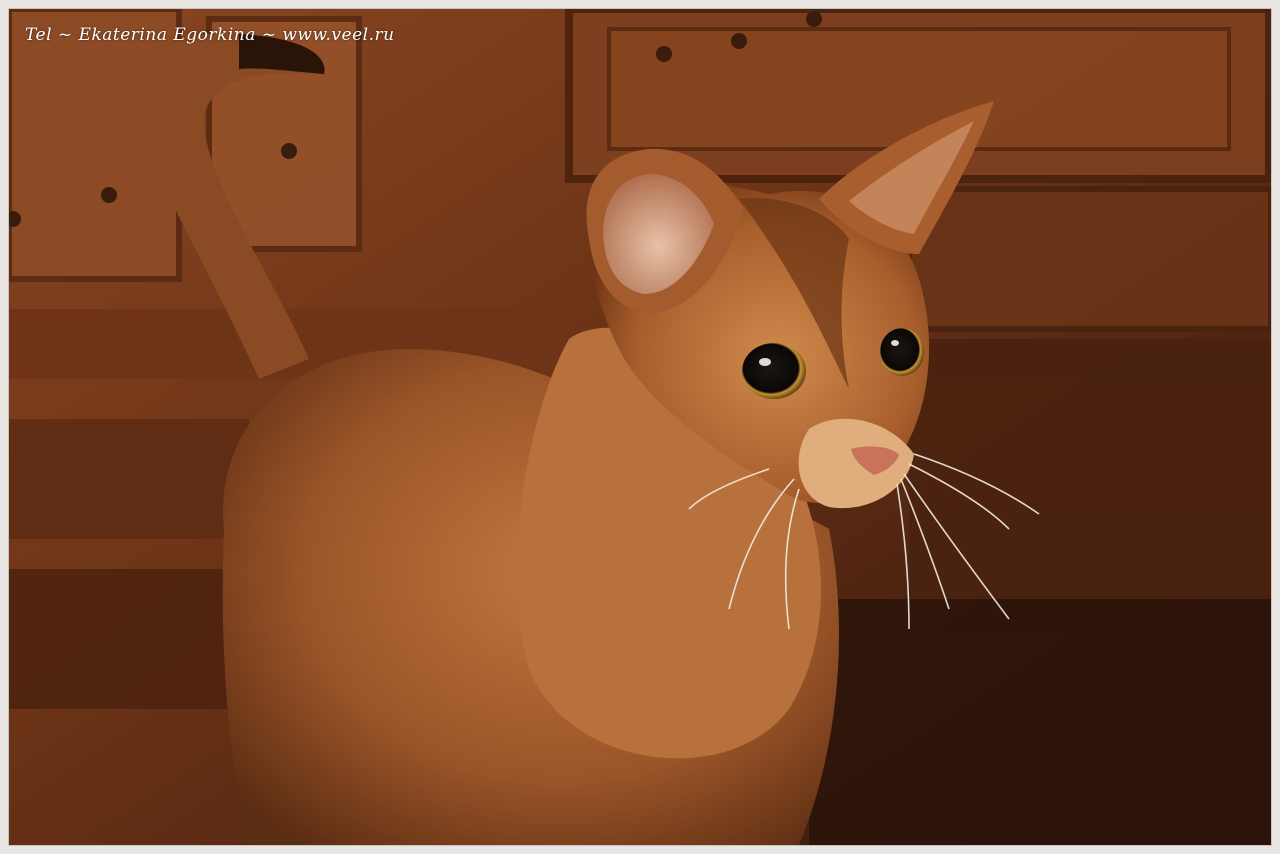 The width and height of the screenshot is (1280, 854). I want to click on watermark: Tel ~ Ekaterina Egorkina ~ www.veel.ru, so click(210, 35).